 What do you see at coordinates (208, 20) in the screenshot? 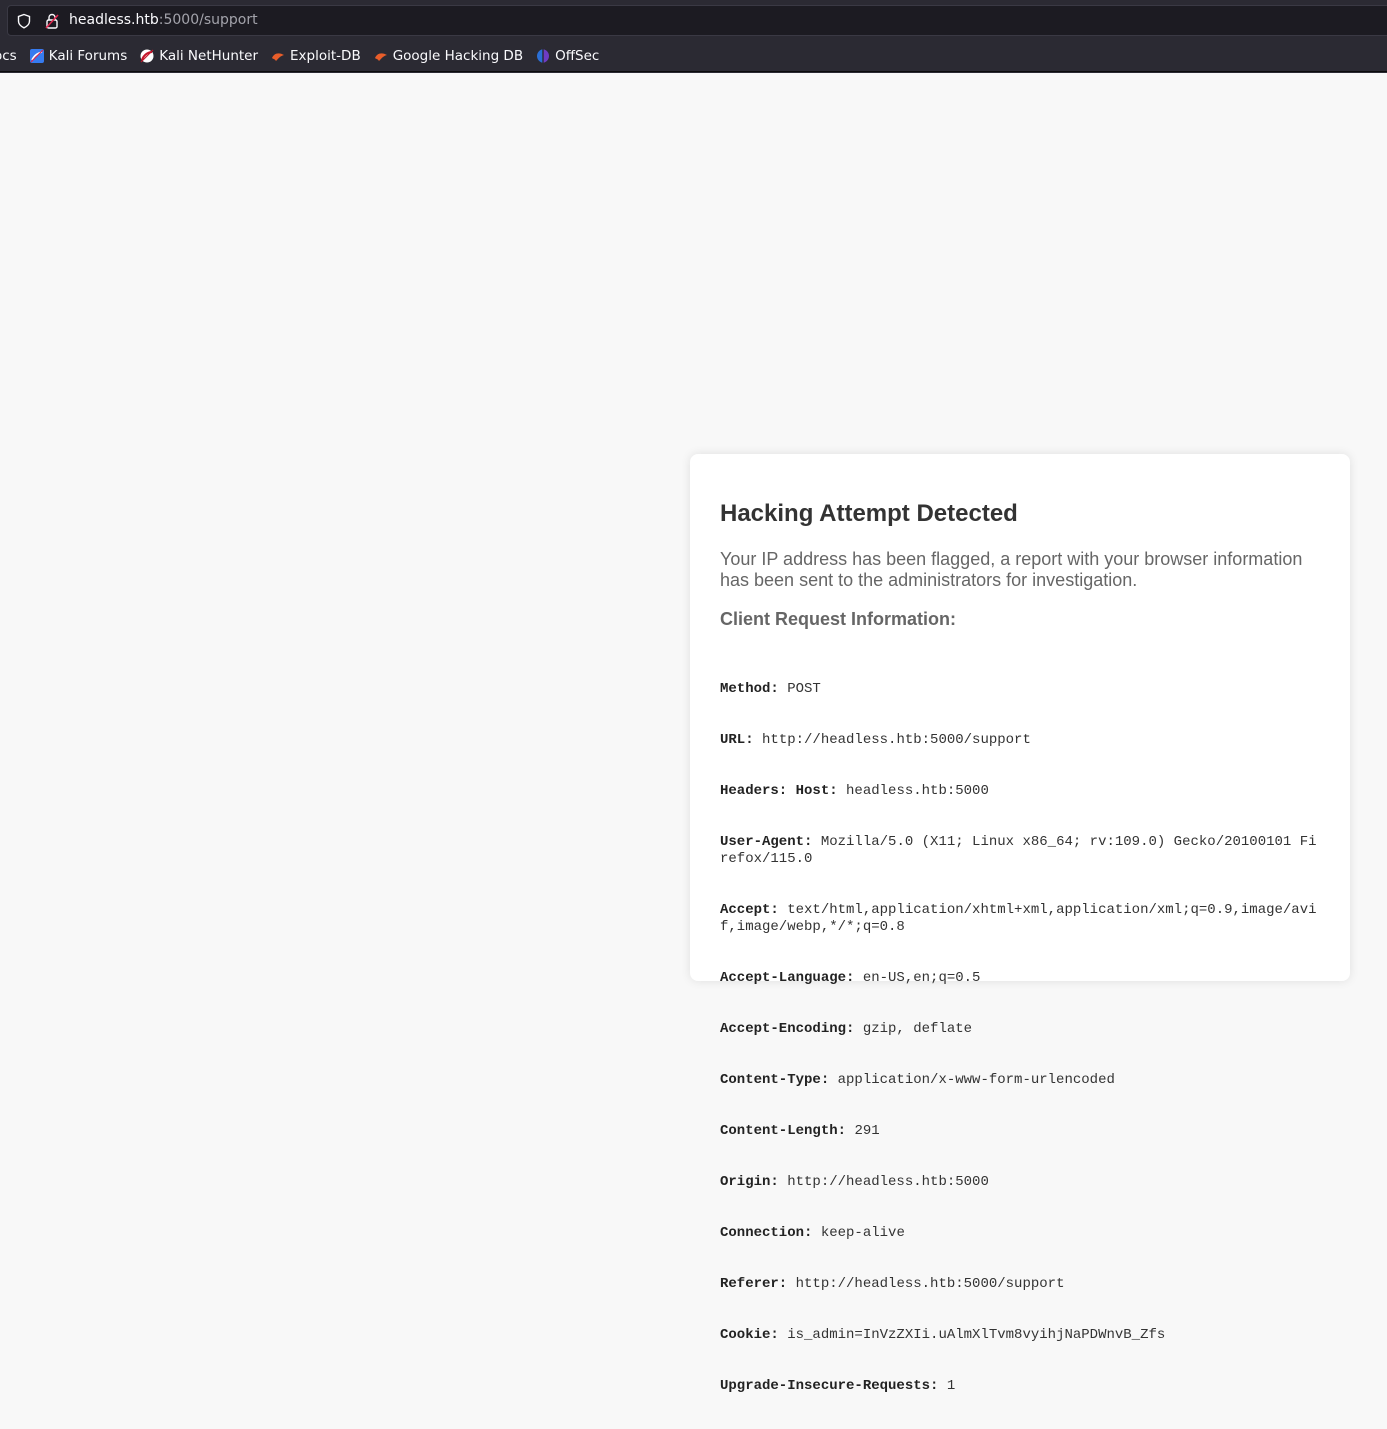
I see `url-path: :5000/support` at bounding box center [208, 20].